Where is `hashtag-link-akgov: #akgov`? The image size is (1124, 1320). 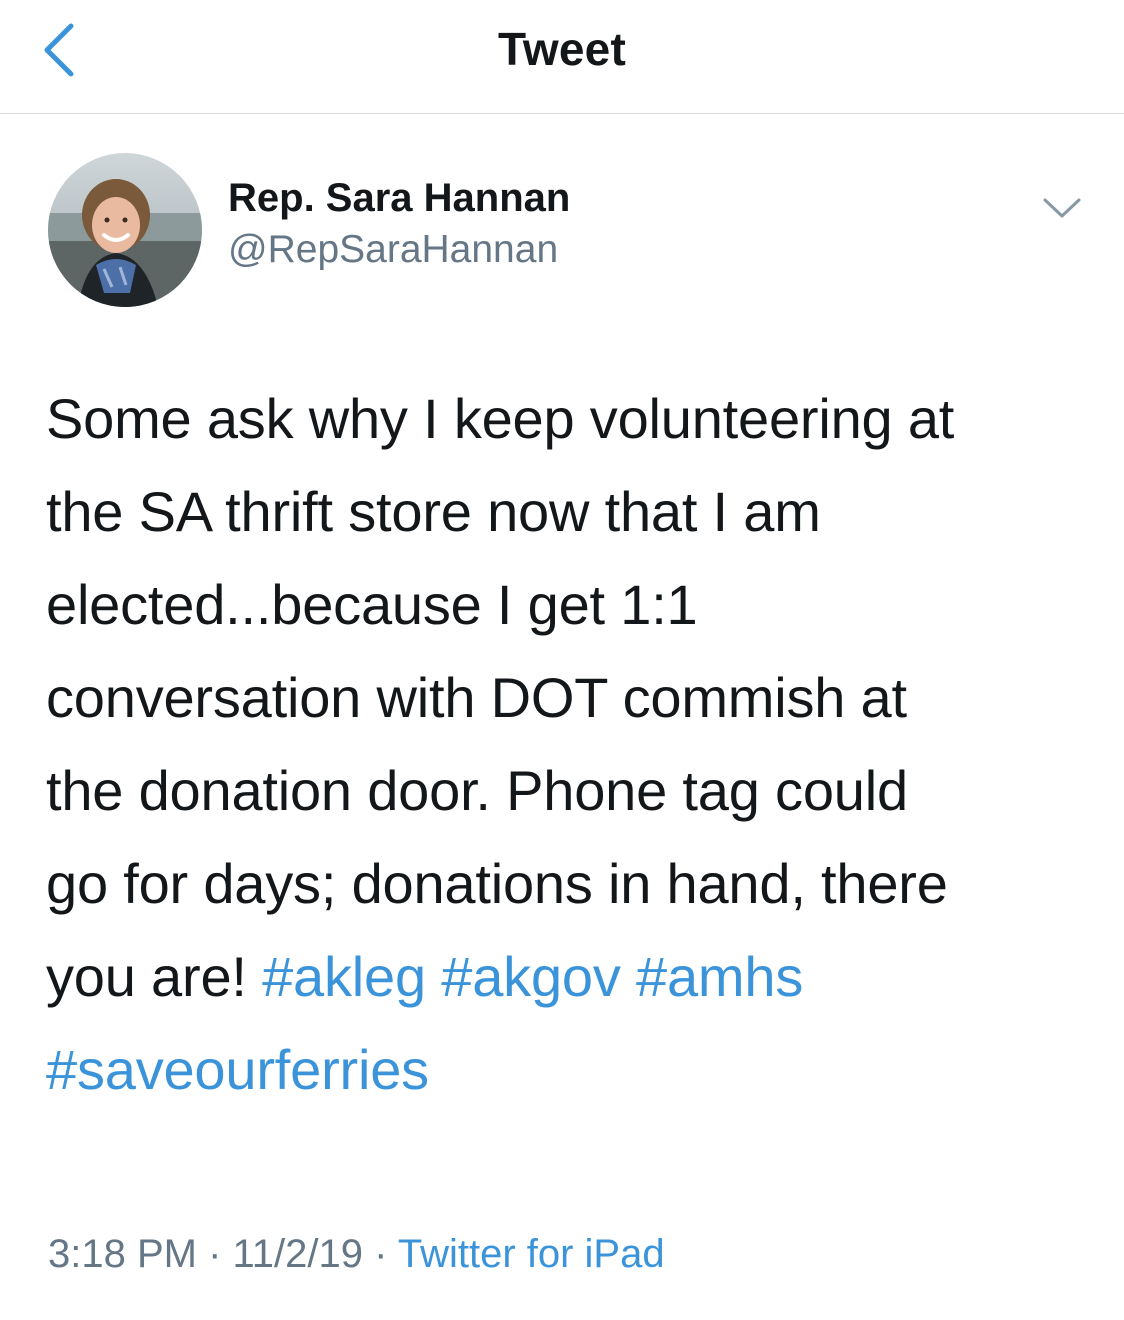
hashtag-link-akgov: #akgov is located at coordinates (531, 976).